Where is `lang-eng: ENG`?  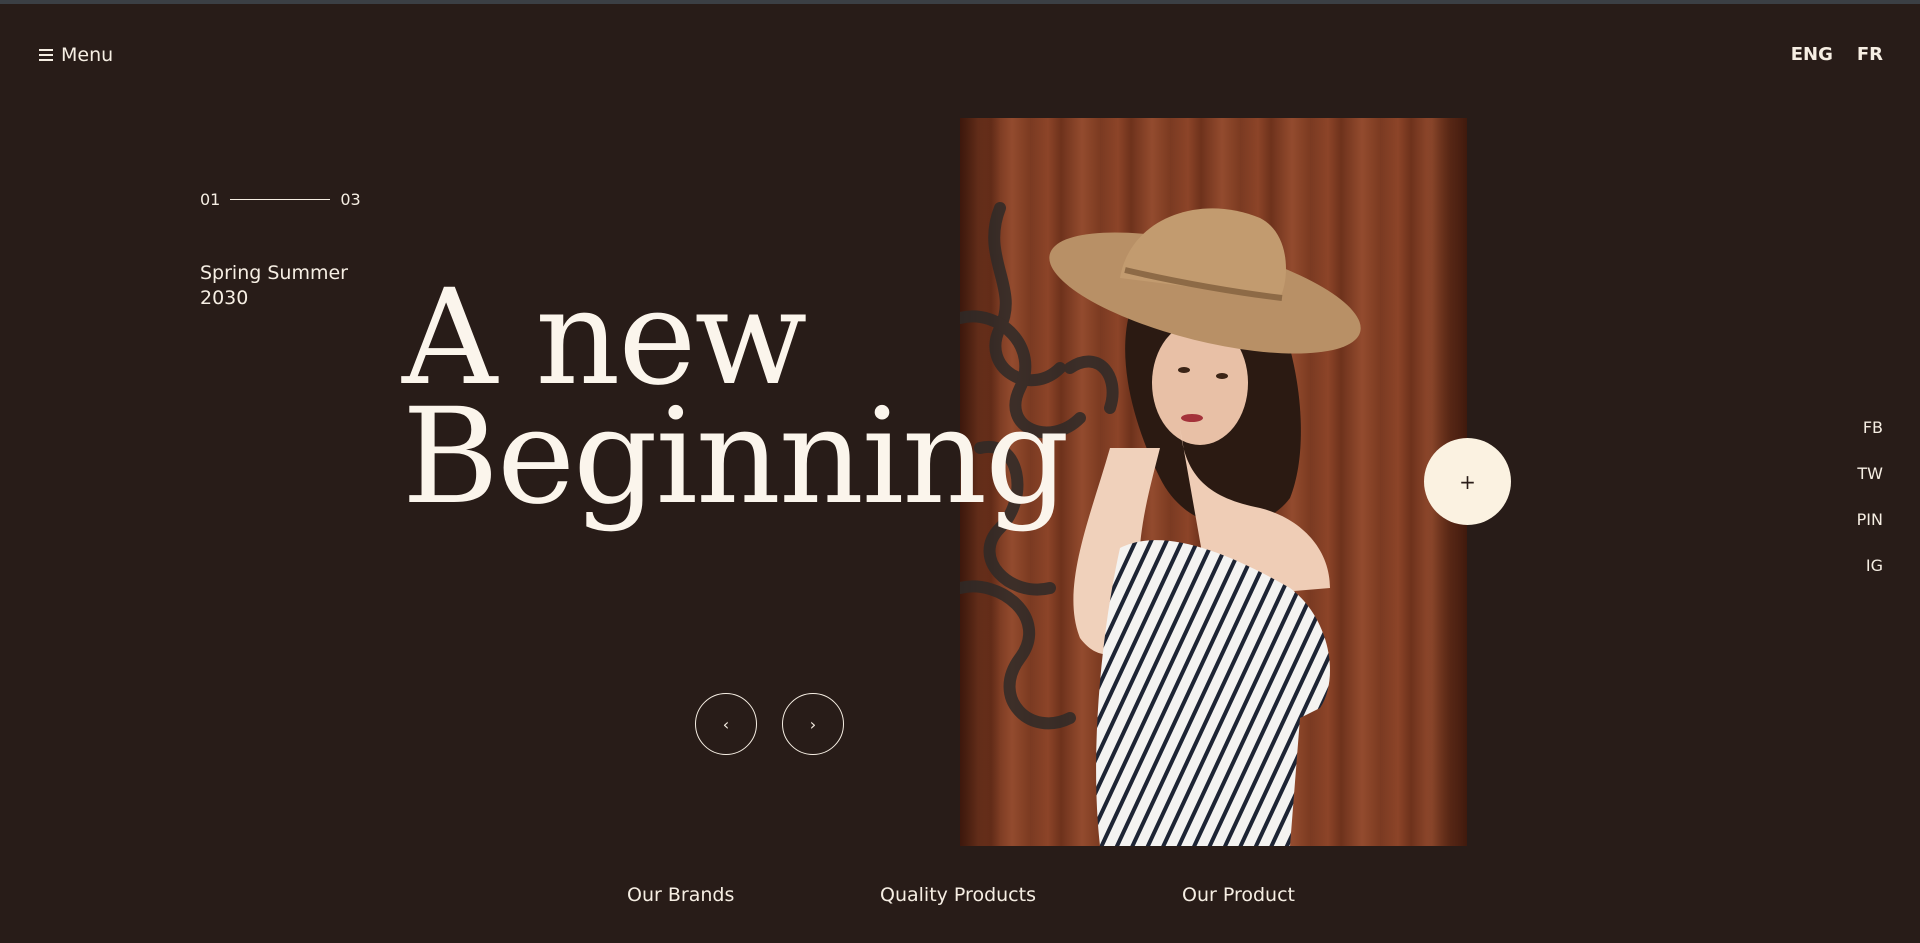
lang-eng: ENG is located at coordinates (1812, 54).